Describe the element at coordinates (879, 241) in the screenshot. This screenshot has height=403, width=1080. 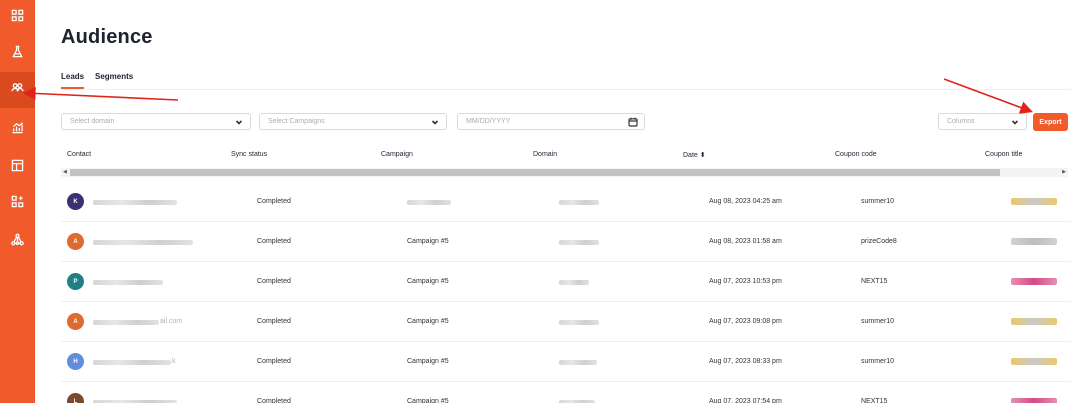
I see `coupon-code-cell: prizeCode8` at that location.